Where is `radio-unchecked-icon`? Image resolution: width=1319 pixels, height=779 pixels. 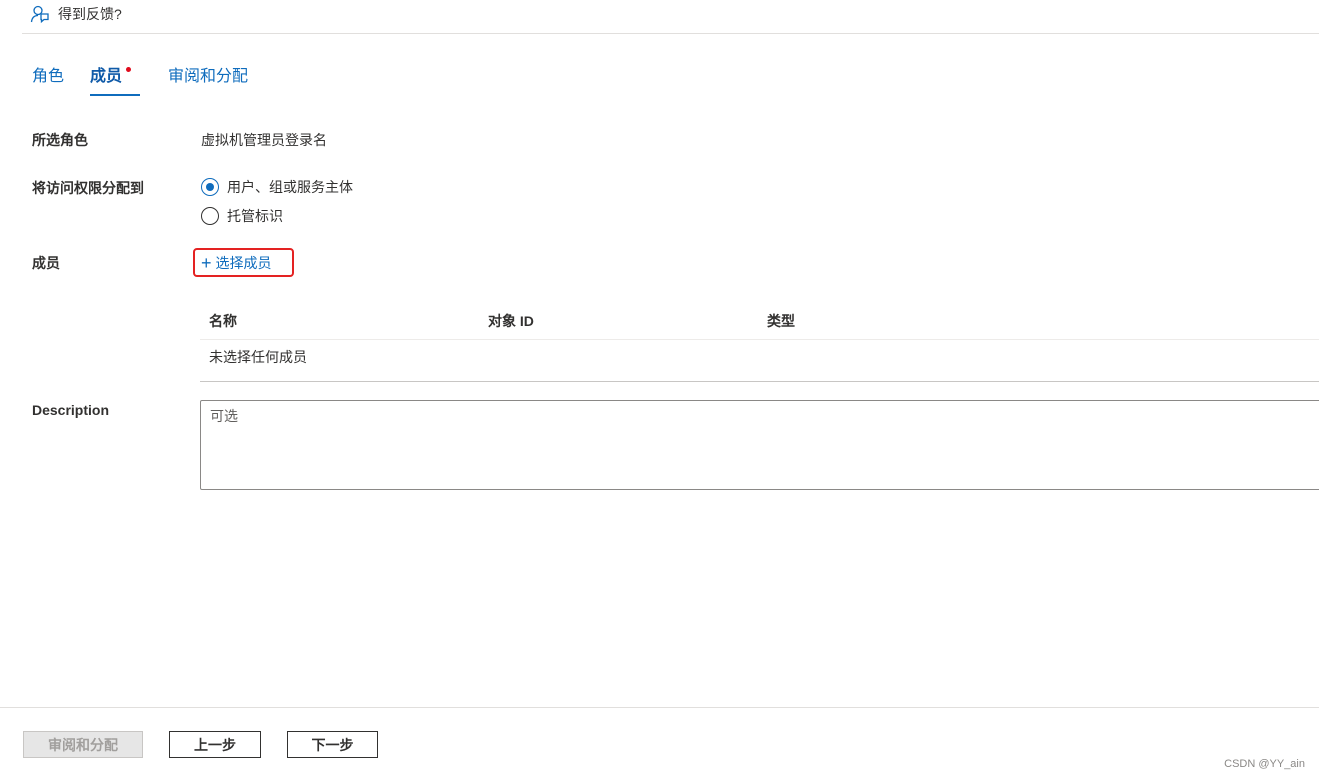
radio-unchecked-icon is located at coordinates (210, 216).